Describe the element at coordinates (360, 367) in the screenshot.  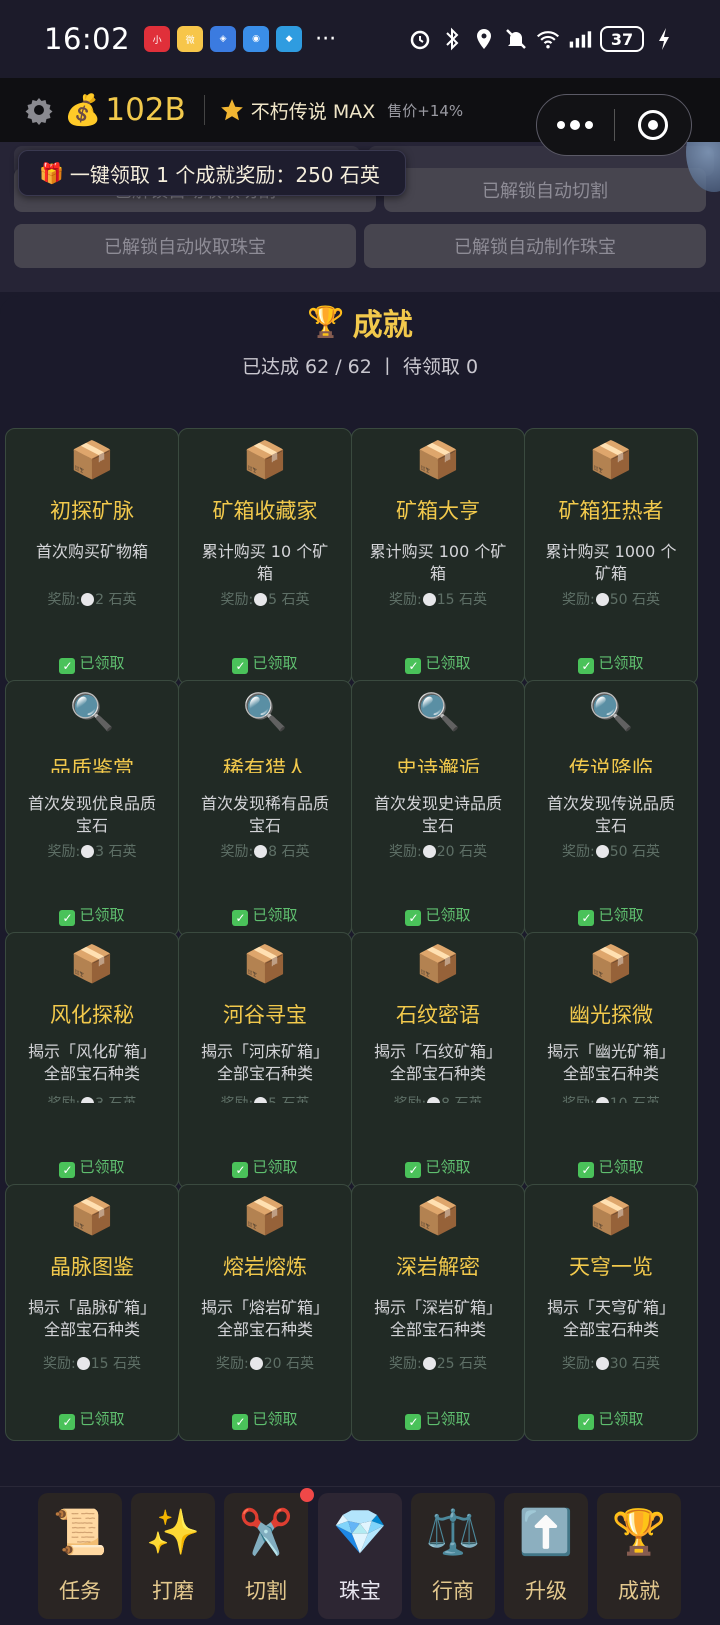
I see `achievements-progress: 已达成 62 / 62 丨 待领取 0` at that location.